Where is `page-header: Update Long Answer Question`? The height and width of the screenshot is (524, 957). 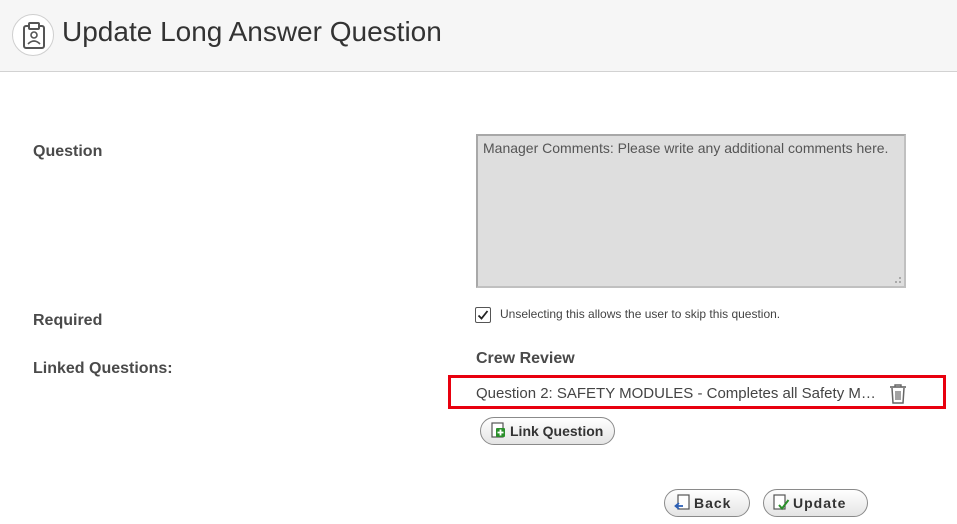
page-header: Update Long Answer Question is located at coordinates (478, 36).